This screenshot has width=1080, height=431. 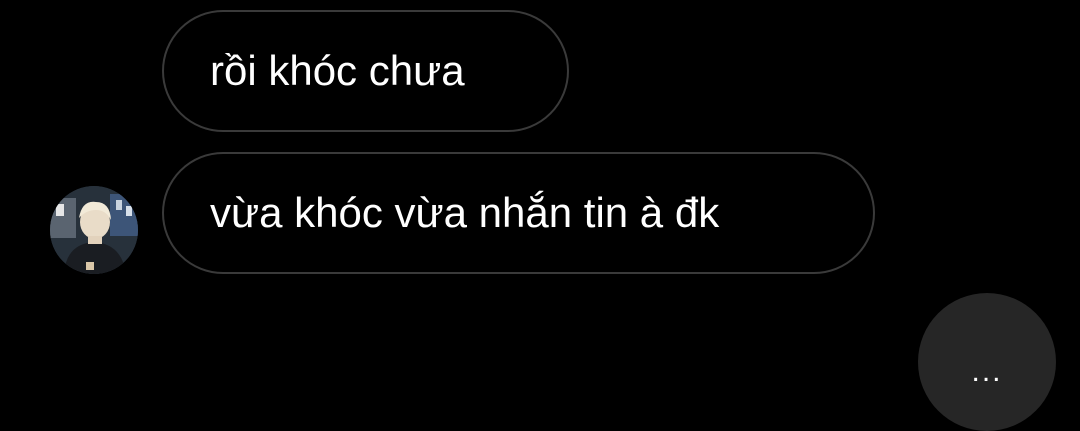 What do you see at coordinates (465, 212) in the screenshot?
I see `message-text: vừa khóc vừa nhắn tin à đk` at bounding box center [465, 212].